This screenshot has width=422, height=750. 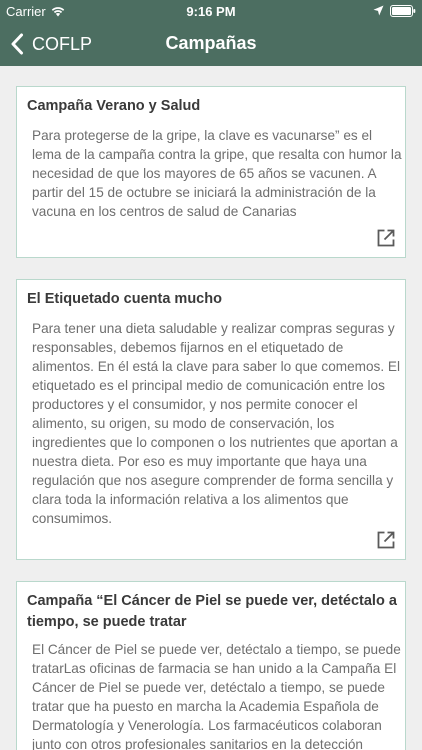 I want to click on navigation-bar: COFLP Campañas, so click(x=211, y=44).